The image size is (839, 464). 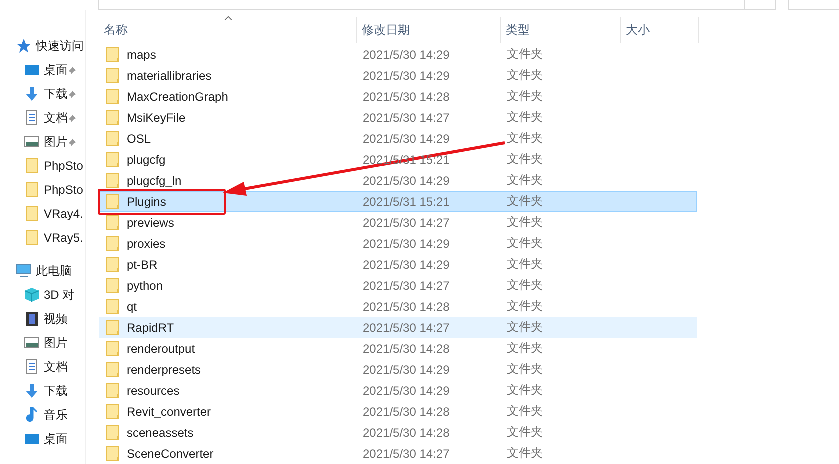 What do you see at coordinates (132, 307) in the screenshot?
I see `file-name: qt` at bounding box center [132, 307].